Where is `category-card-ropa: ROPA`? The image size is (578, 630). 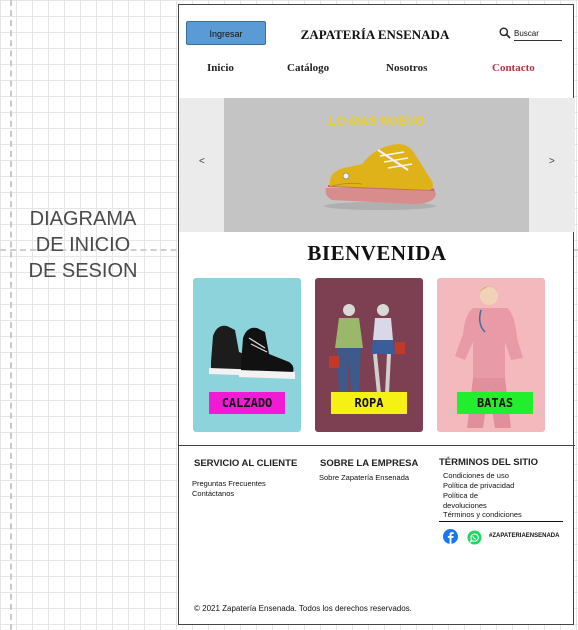
category-card-ropa: ROPA is located at coordinates (369, 355).